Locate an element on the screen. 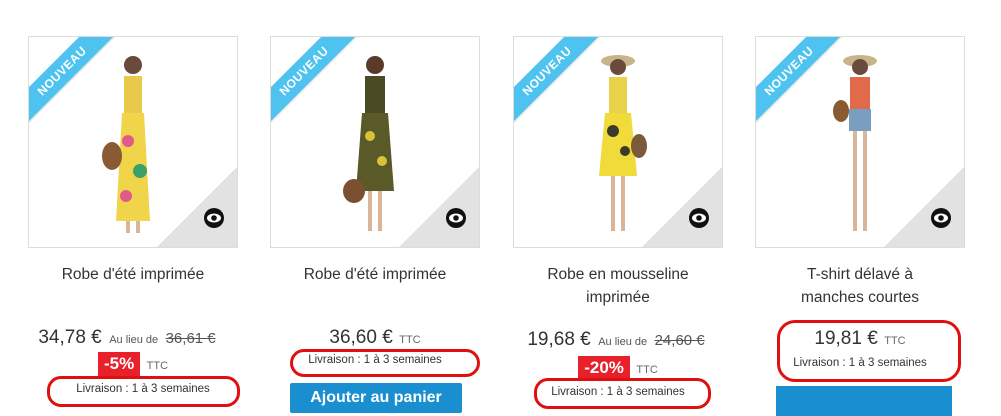 This screenshot has height=416, width=1001. price-row: 19,81 € TTC is located at coordinates (860, 338).